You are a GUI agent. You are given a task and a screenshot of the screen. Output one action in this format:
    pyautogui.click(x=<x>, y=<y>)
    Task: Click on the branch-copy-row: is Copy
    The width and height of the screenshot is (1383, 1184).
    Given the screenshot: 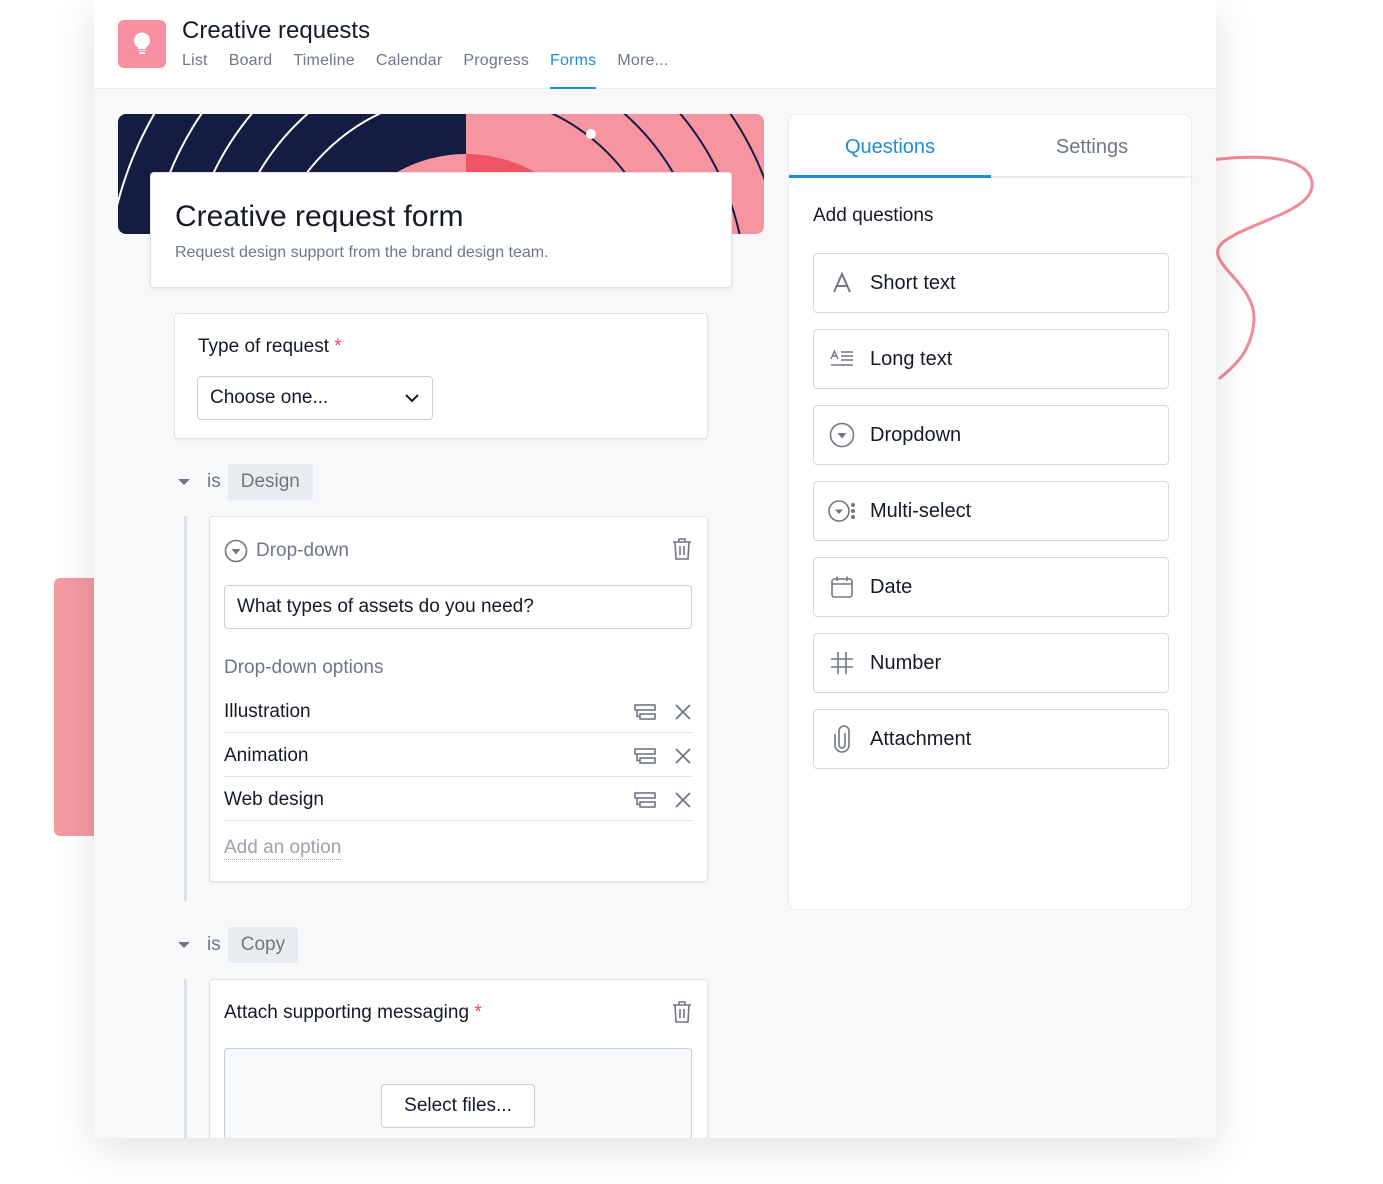 What is the action you would take?
    pyautogui.click(x=238, y=945)
    